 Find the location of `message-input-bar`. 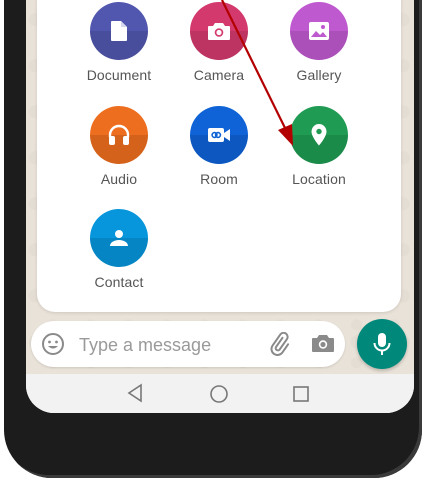

message-input-bar is located at coordinates (188, 344).